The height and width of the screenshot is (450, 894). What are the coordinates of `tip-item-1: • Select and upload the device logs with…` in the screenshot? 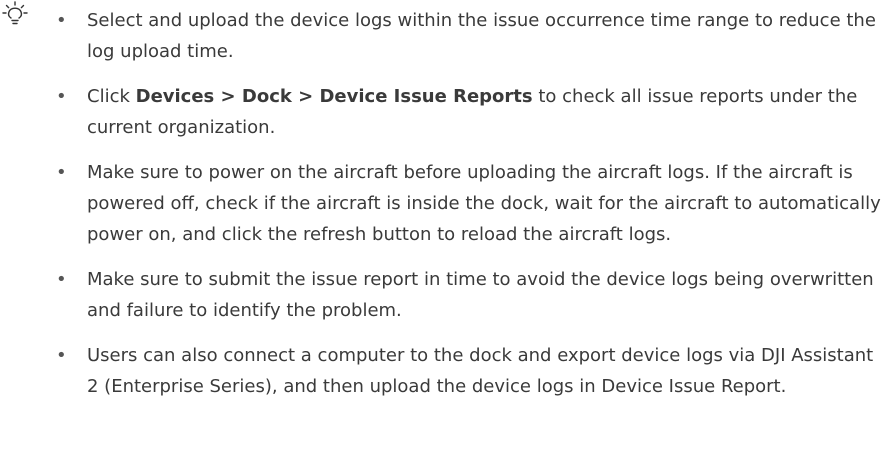 It's located at (472, 36).